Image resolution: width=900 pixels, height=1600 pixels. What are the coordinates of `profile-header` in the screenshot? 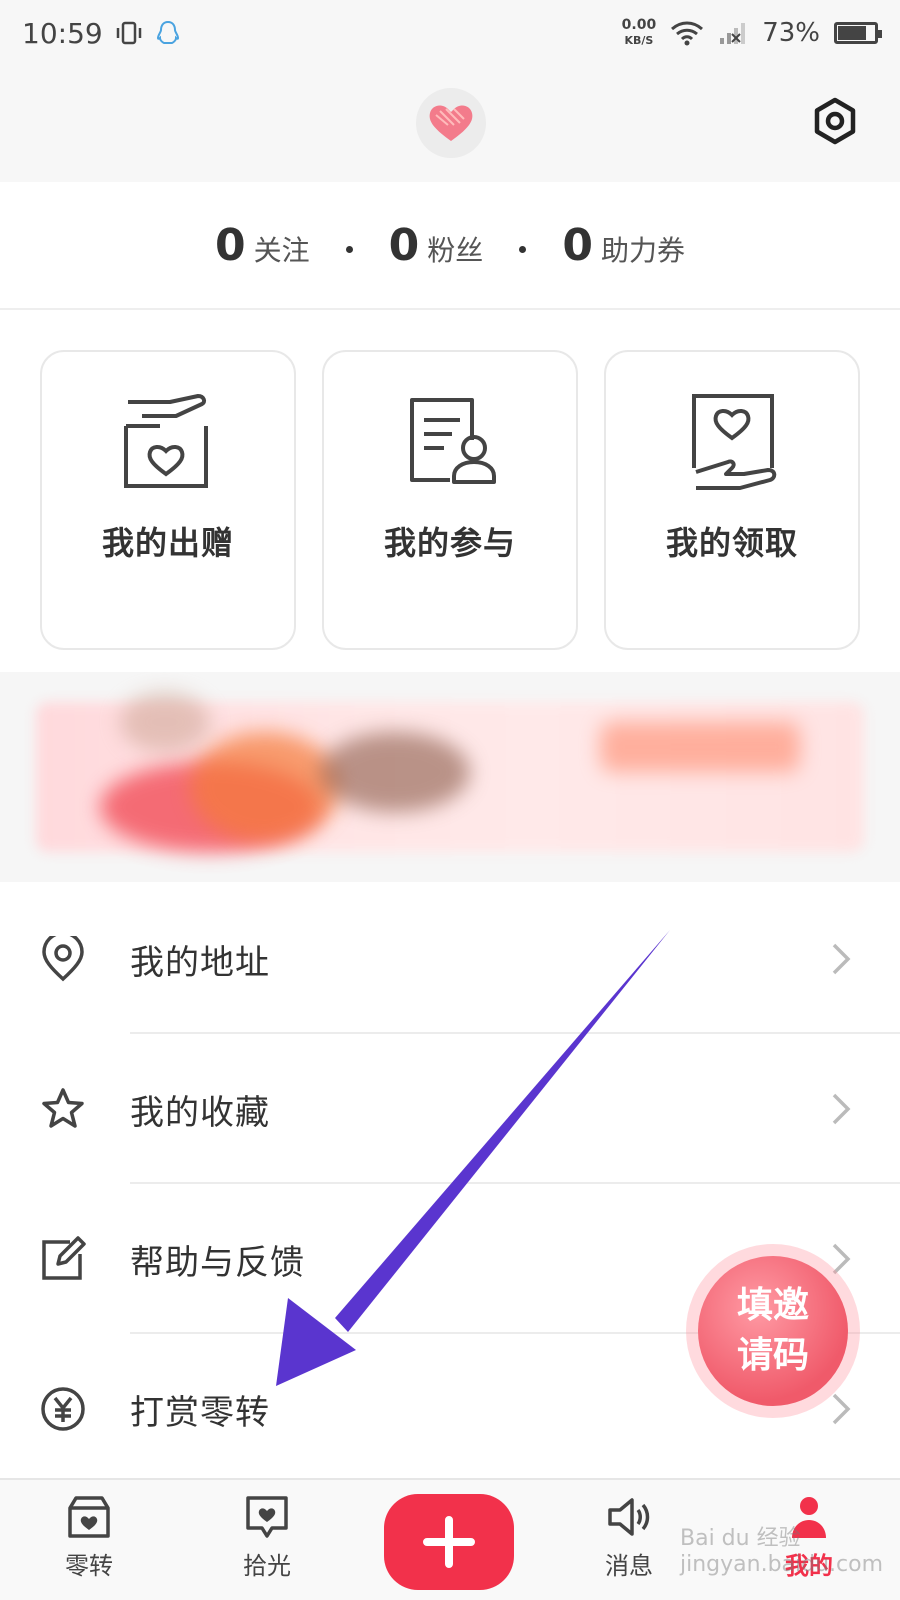 It's located at (450, 124).